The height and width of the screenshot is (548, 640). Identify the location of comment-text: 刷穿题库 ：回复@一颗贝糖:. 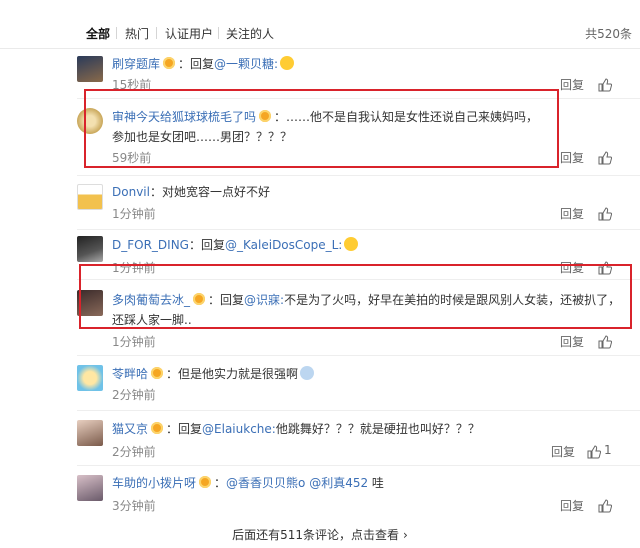
(366, 64).